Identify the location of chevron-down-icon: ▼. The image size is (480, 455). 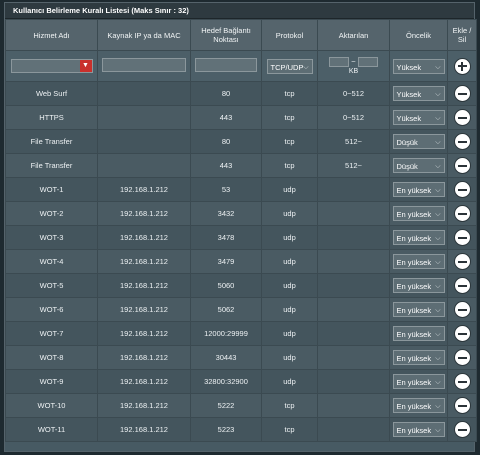
(85, 65).